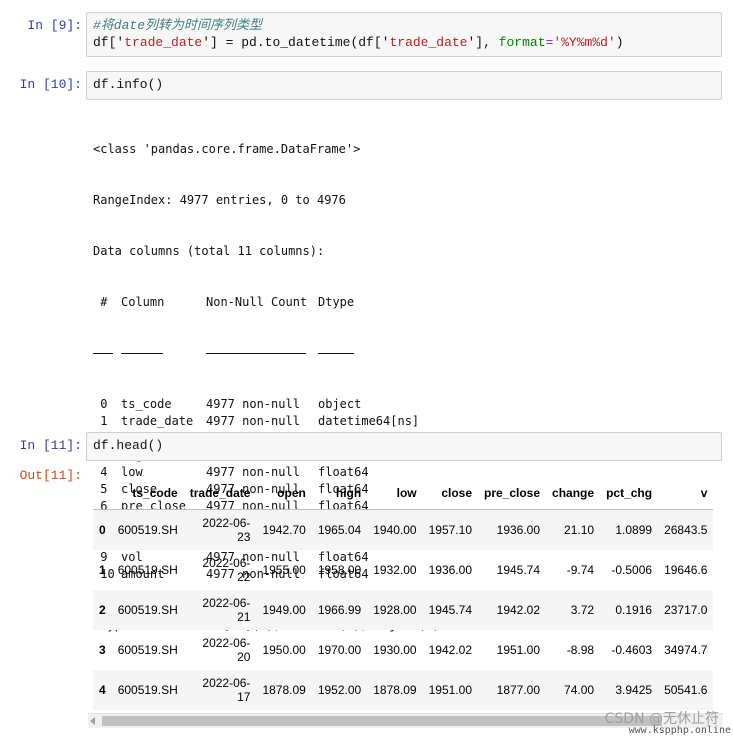 Image resolution: width=733 pixels, height=737 pixels. I want to click on column-header: v, so click(686, 493).